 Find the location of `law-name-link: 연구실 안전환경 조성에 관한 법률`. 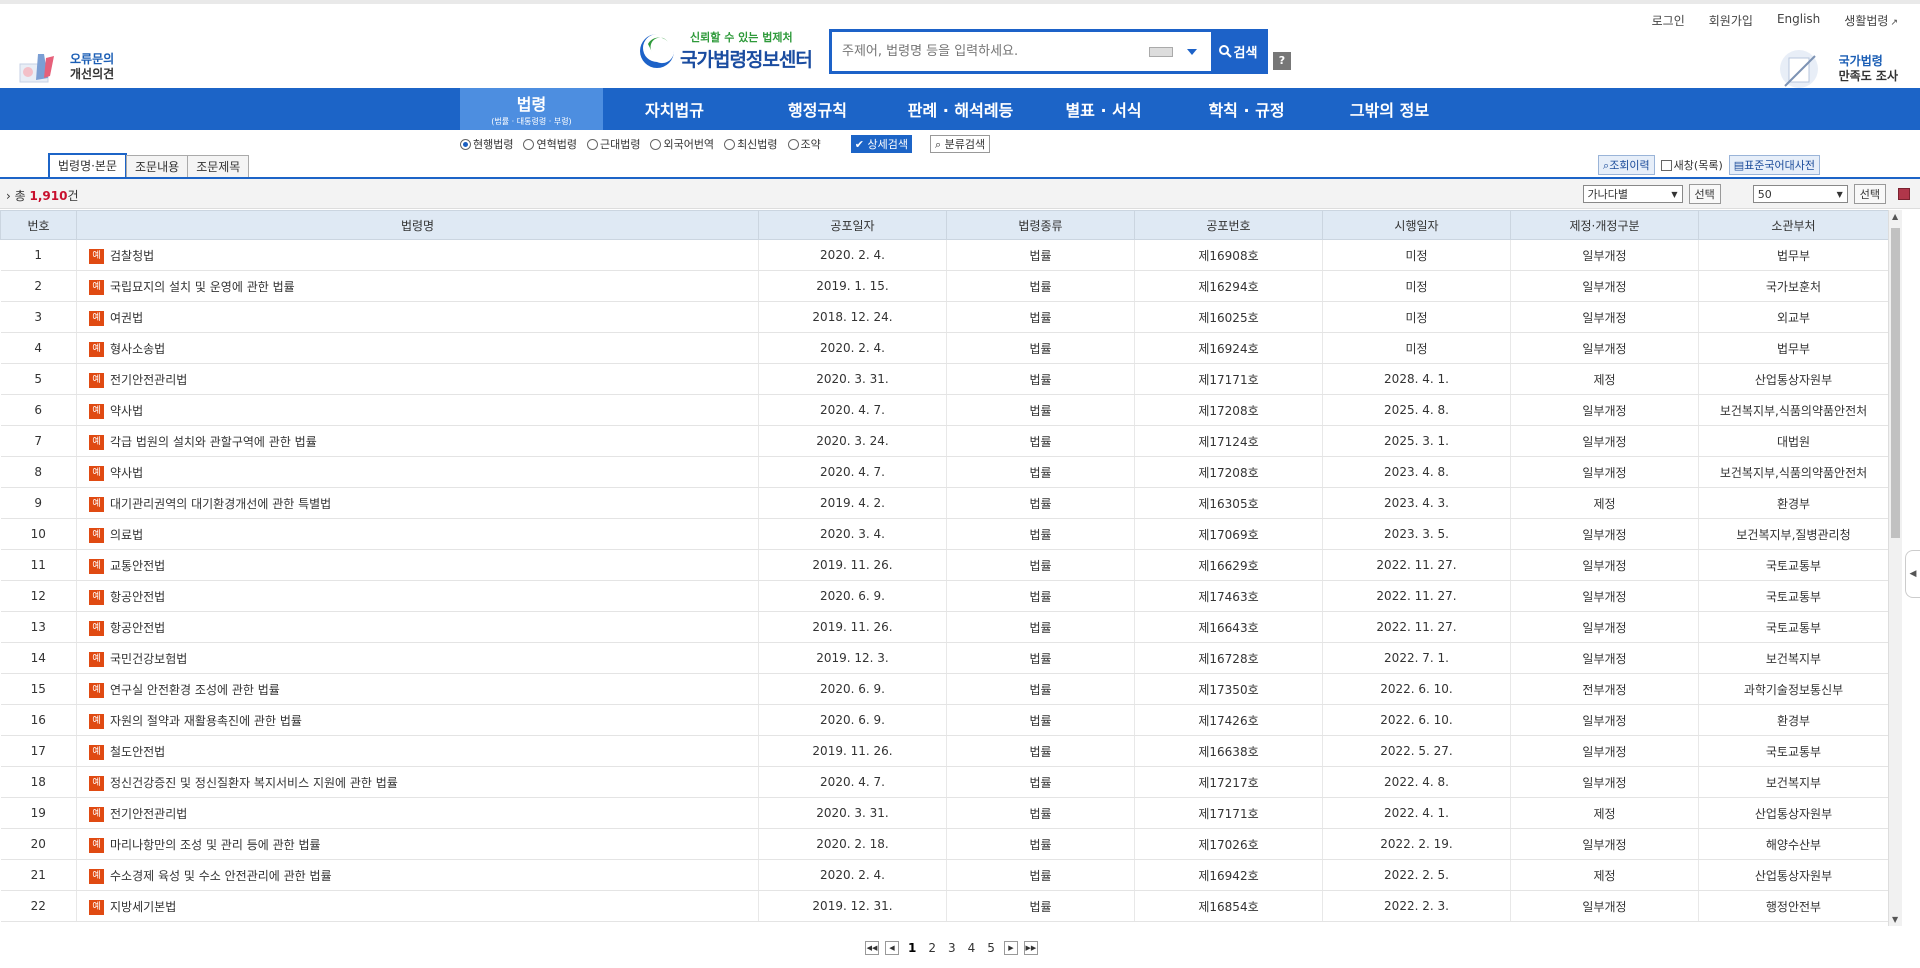

law-name-link: 연구실 안전환경 조성에 관한 법률 is located at coordinates (195, 690).